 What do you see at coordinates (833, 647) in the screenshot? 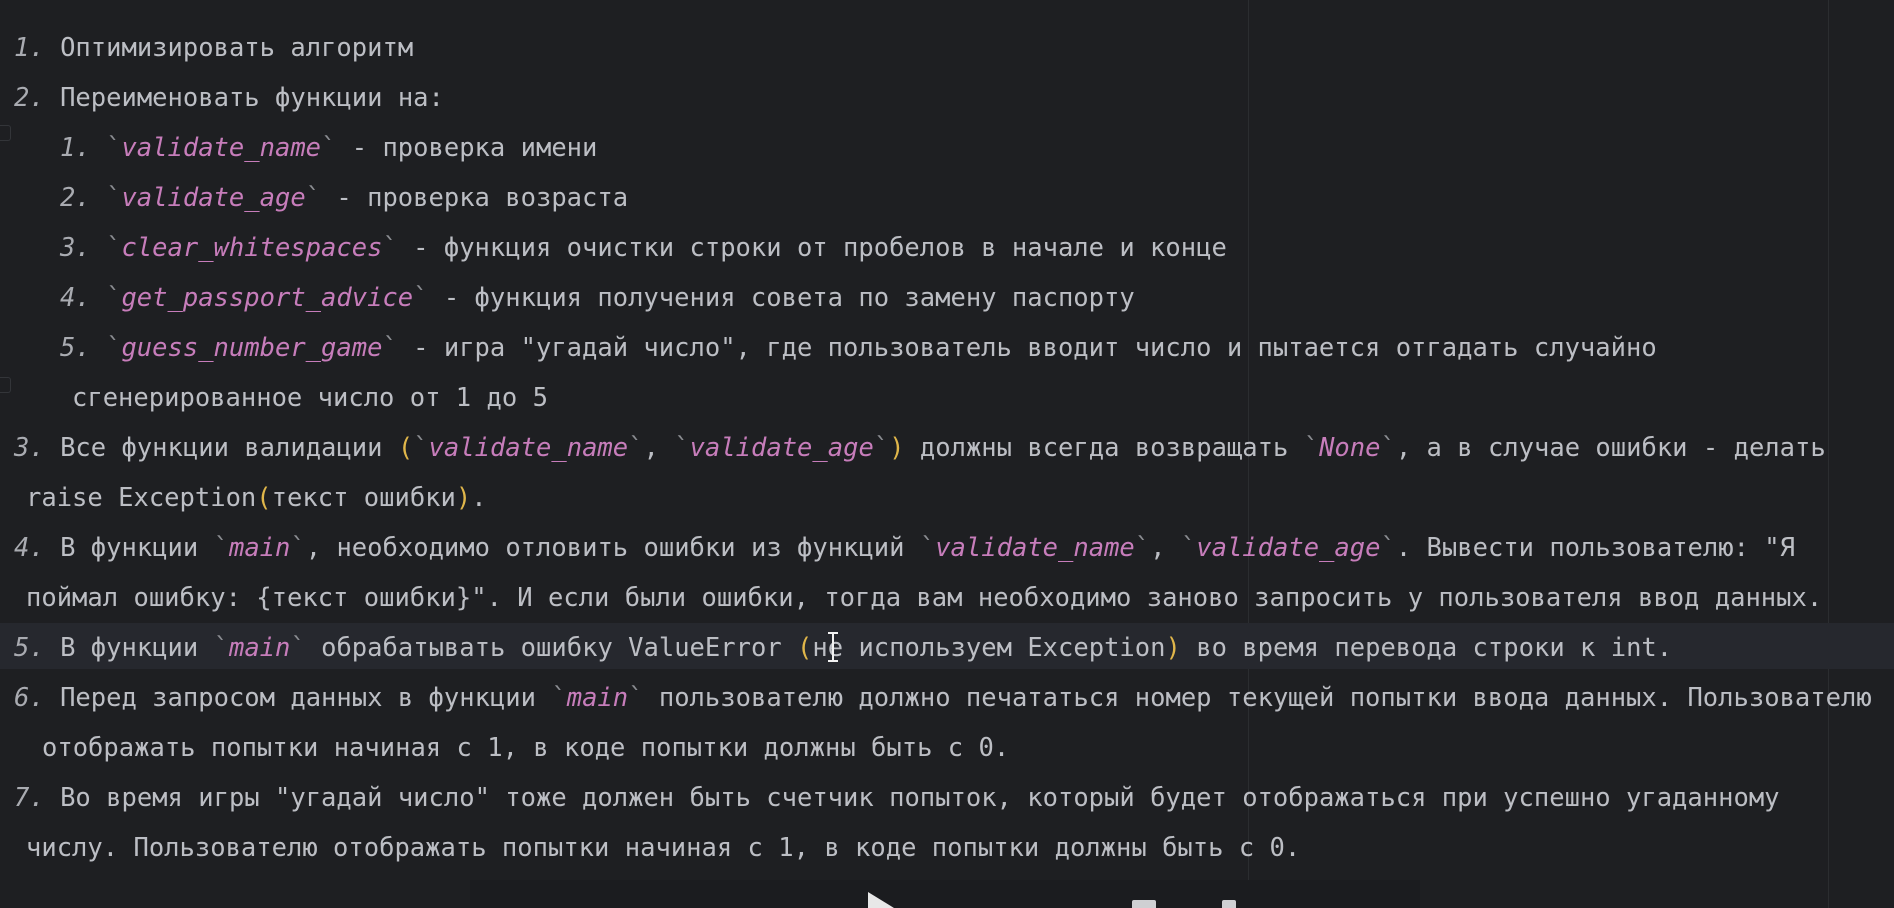
I see `text-cursor-icon` at bounding box center [833, 647].